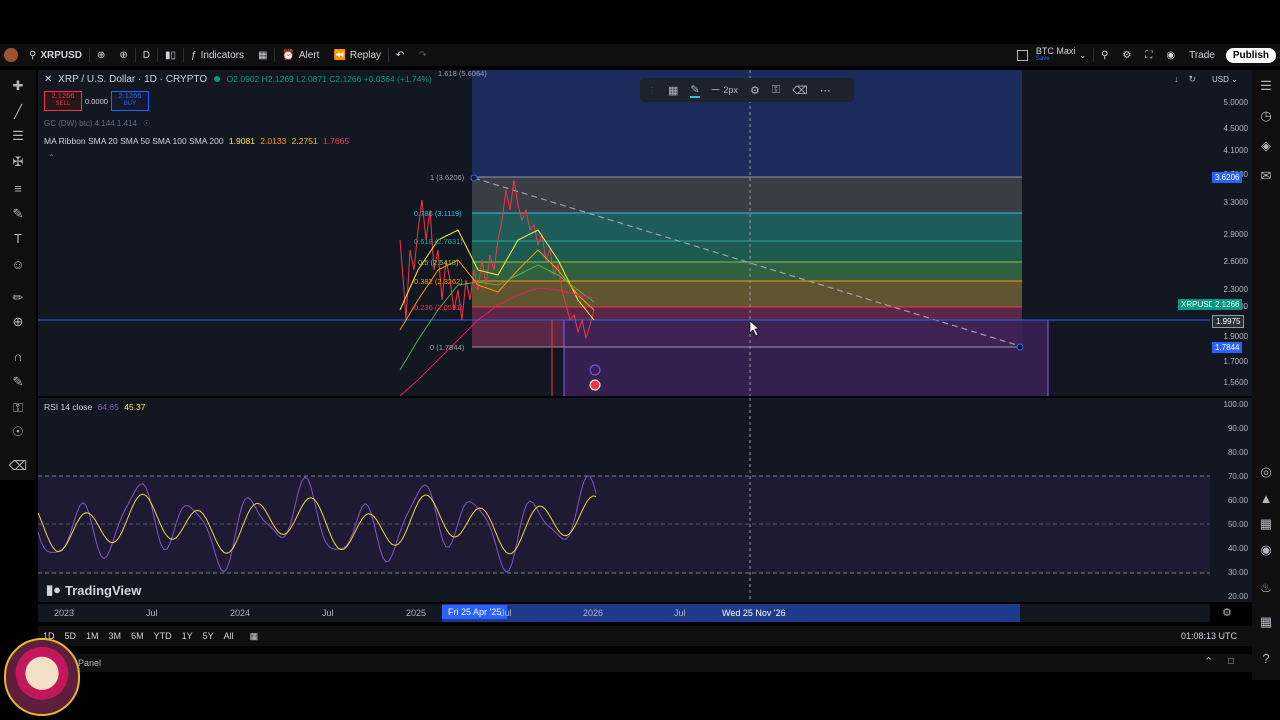  I want to click on add-symbol-button: ⊕, so click(123, 55).